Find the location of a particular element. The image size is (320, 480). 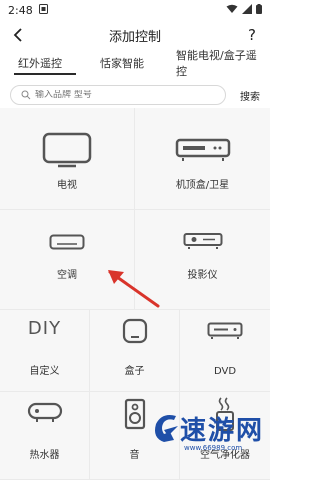

tab-infrared: 红外遥控 is located at coordinates (49, 63).